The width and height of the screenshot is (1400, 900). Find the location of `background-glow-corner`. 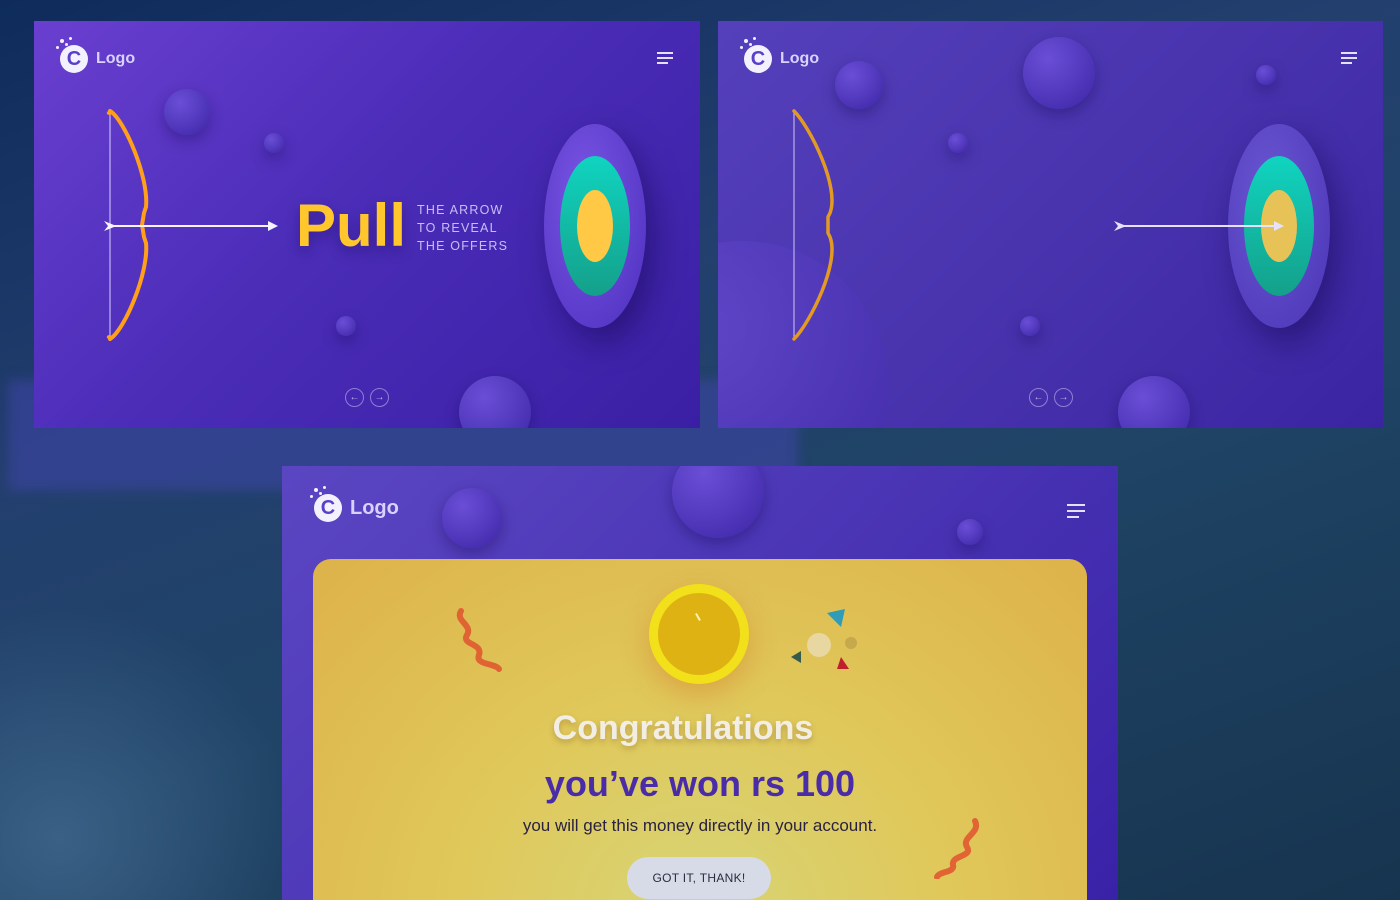

background-glow-corner is located at coordinates (150, 750).